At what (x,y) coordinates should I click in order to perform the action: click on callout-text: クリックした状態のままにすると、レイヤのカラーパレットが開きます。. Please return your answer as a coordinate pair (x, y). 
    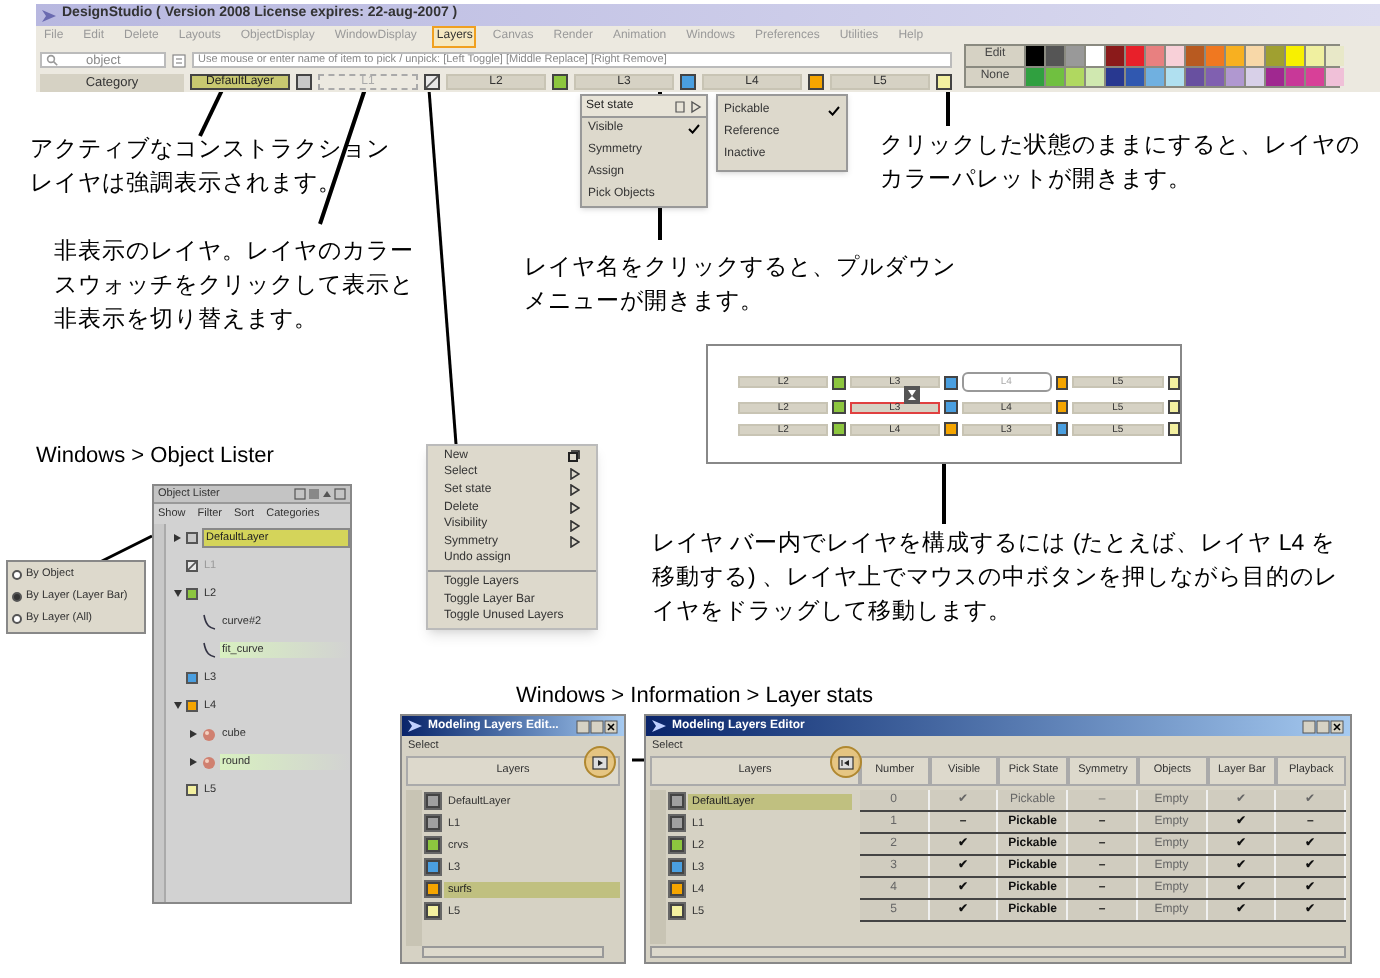
    Looking at the image, I should click on (1121, 163).